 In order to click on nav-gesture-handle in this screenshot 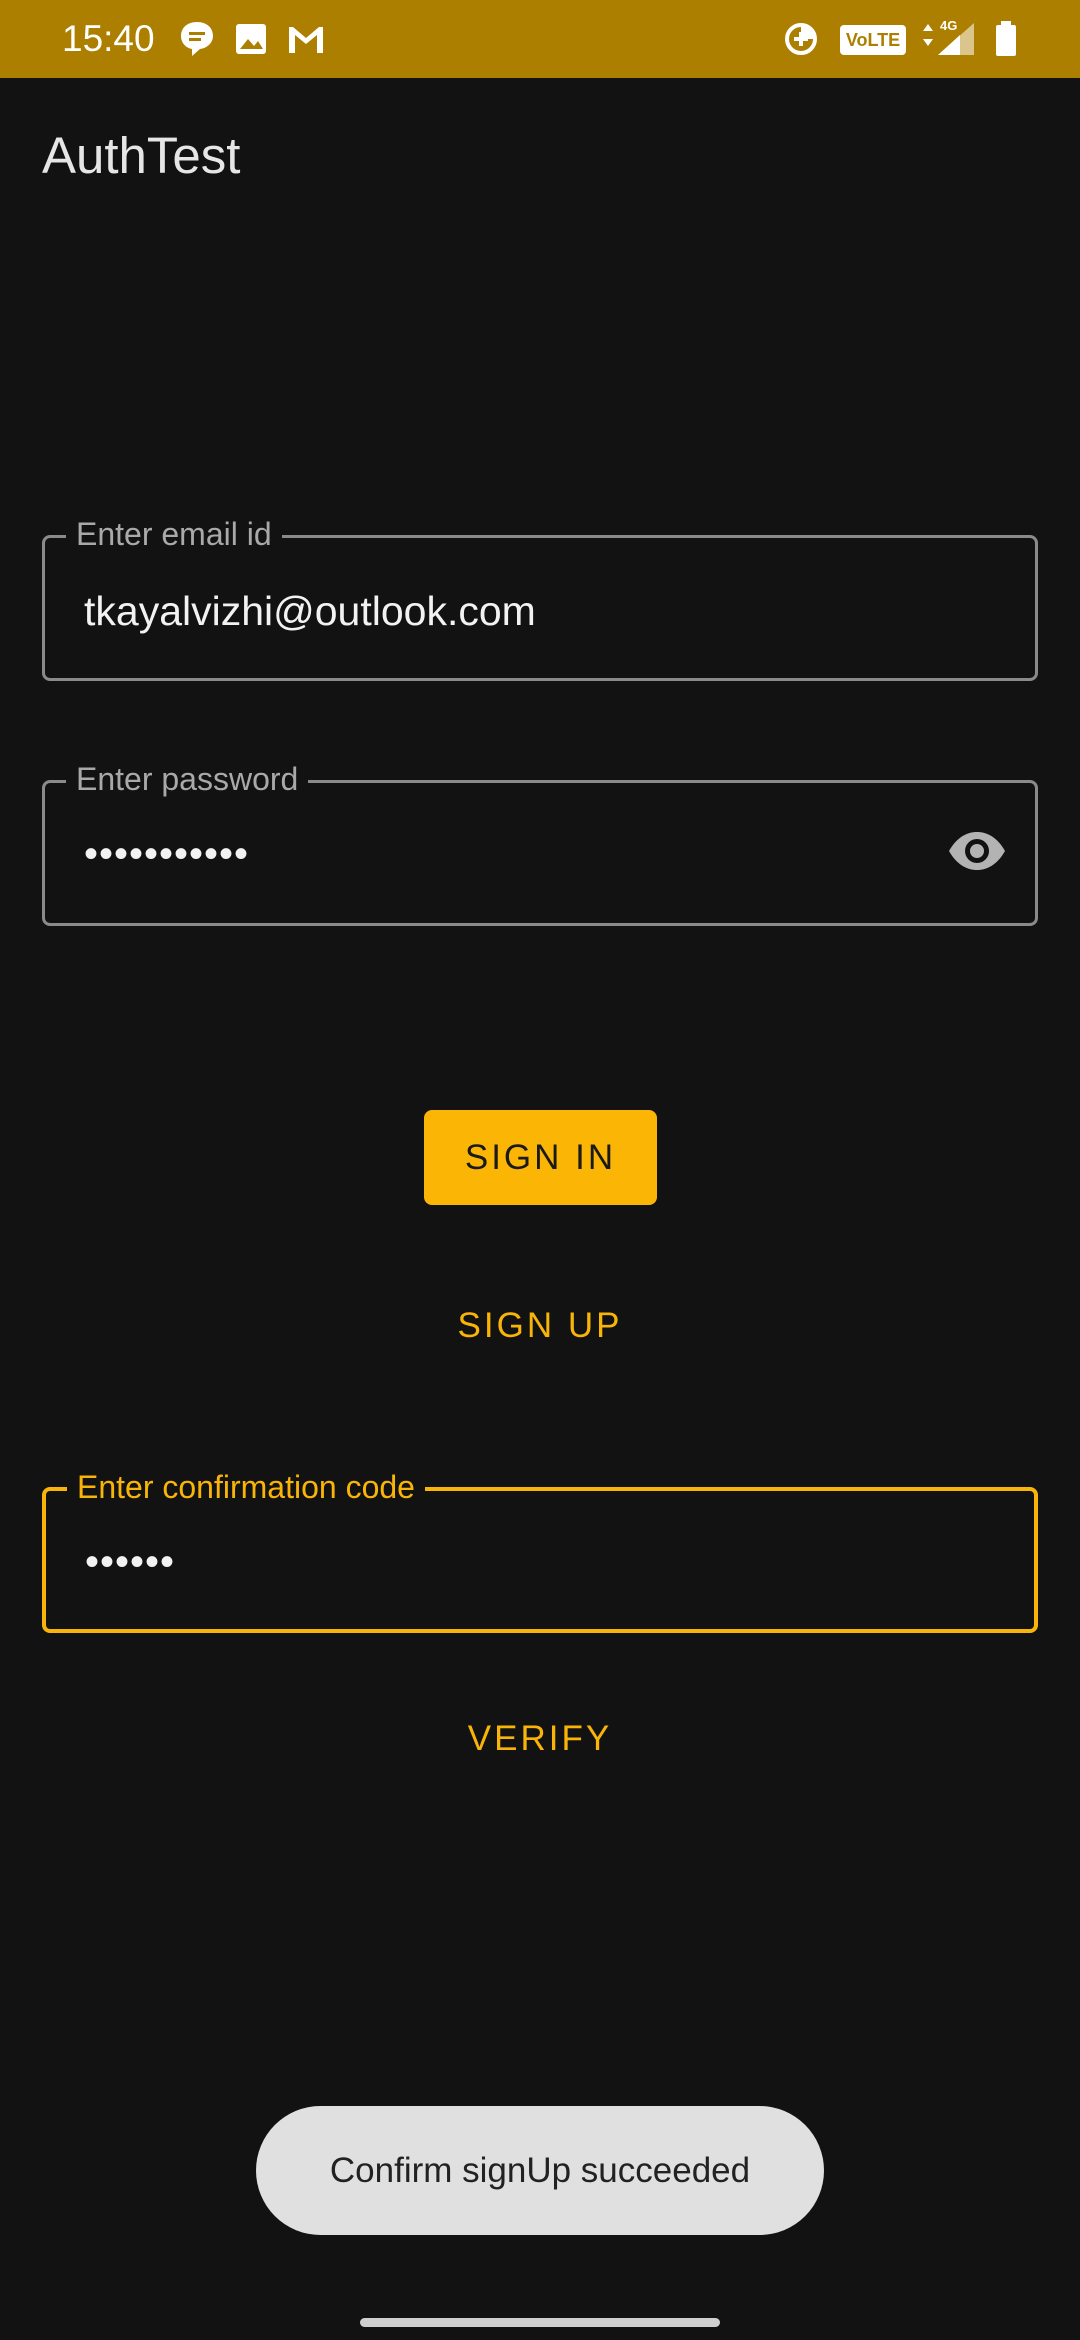, I will do `click(540, 2322)`.